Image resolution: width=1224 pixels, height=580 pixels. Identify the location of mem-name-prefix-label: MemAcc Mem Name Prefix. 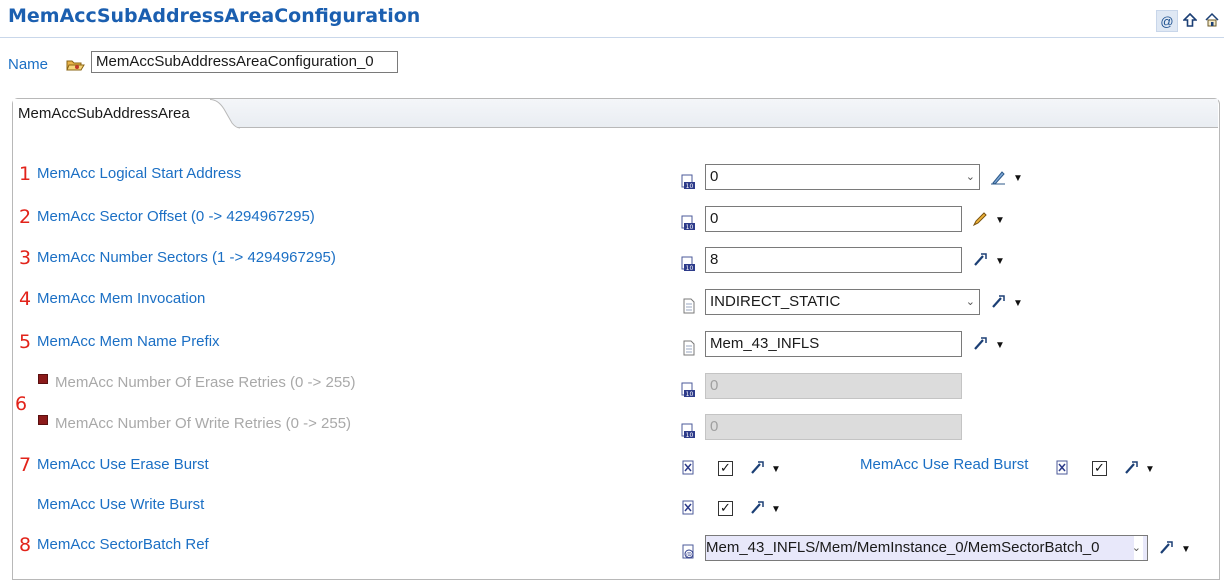
(128, 341).